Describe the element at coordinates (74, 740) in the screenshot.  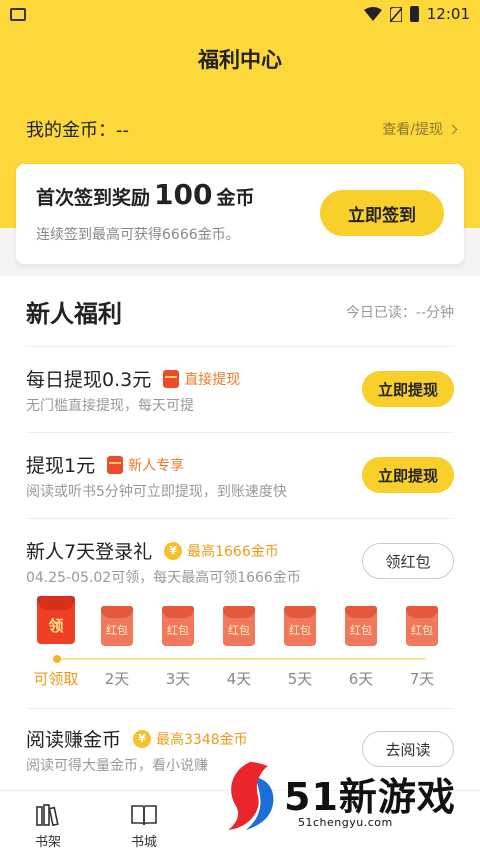
I see `task-name: 阅读赚金币` at that location.